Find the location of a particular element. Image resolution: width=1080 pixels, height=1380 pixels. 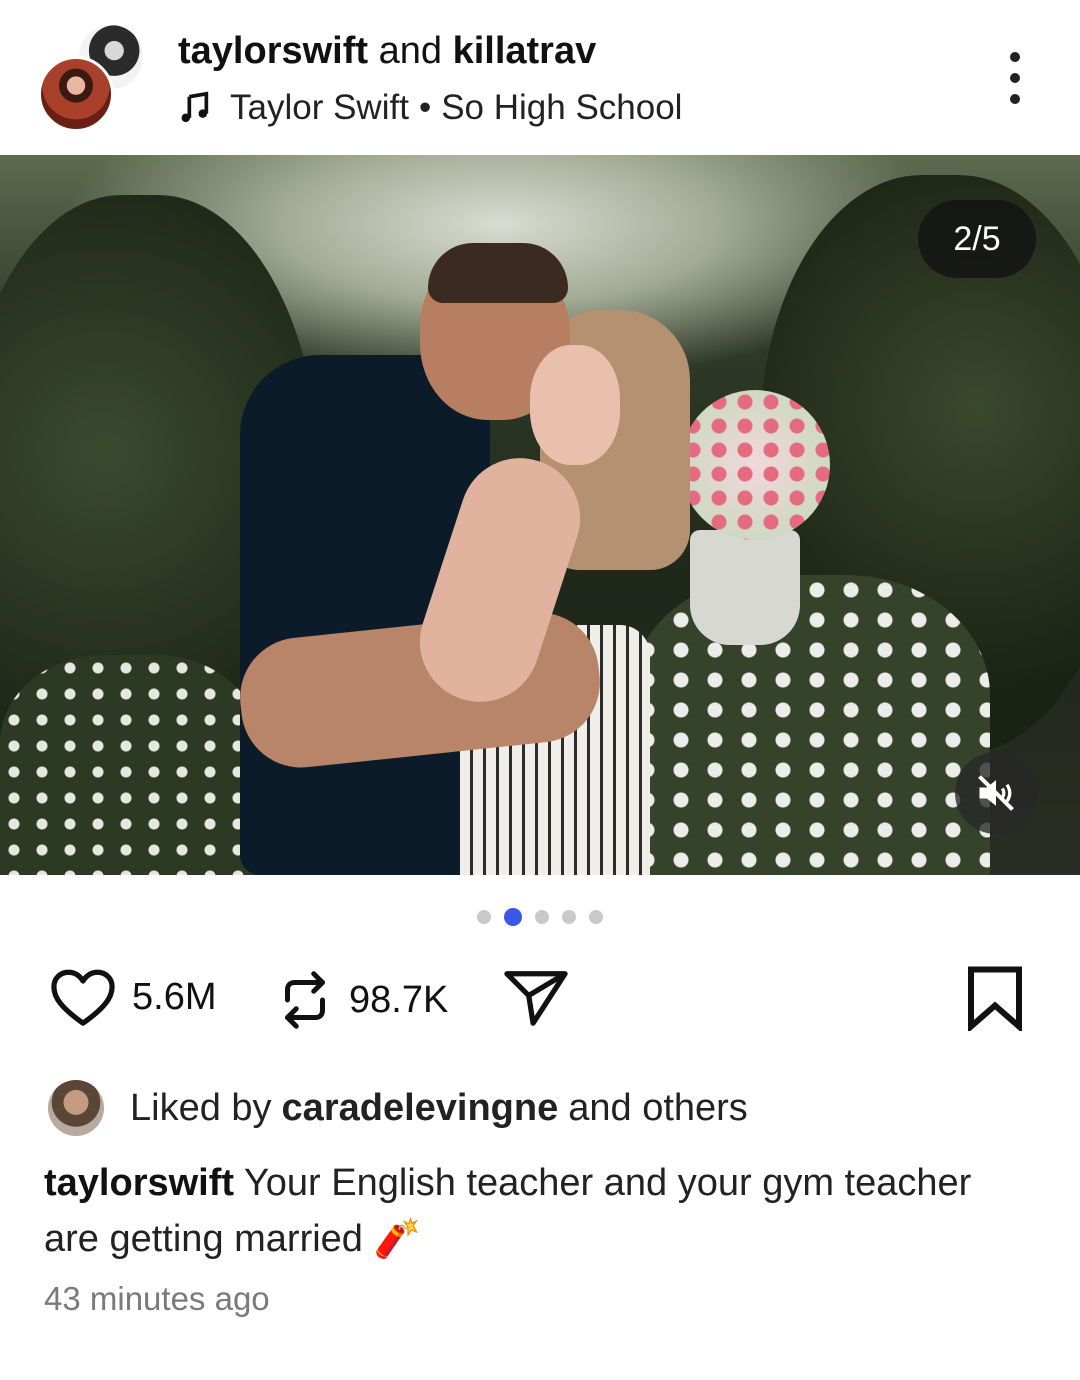

photo-woman-face is located at coordinates (575, 405).